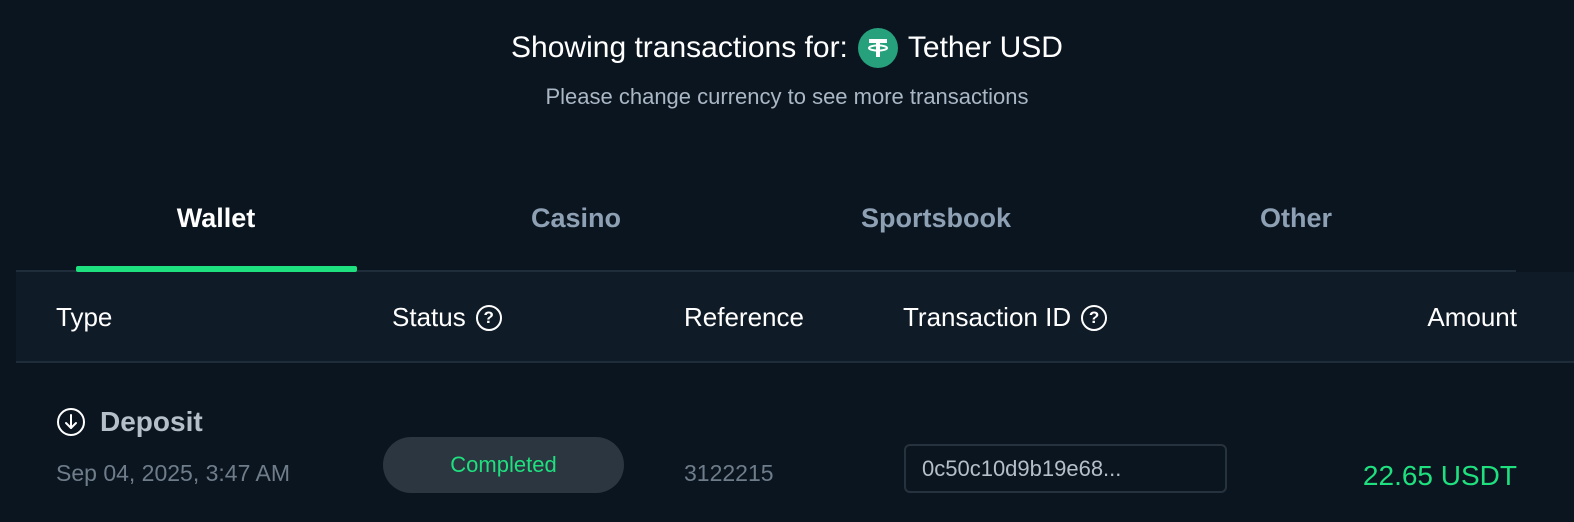 The height and width of the screenshot is (522, 1574). I want to click on column-label: Amount, so click(1472, 317).